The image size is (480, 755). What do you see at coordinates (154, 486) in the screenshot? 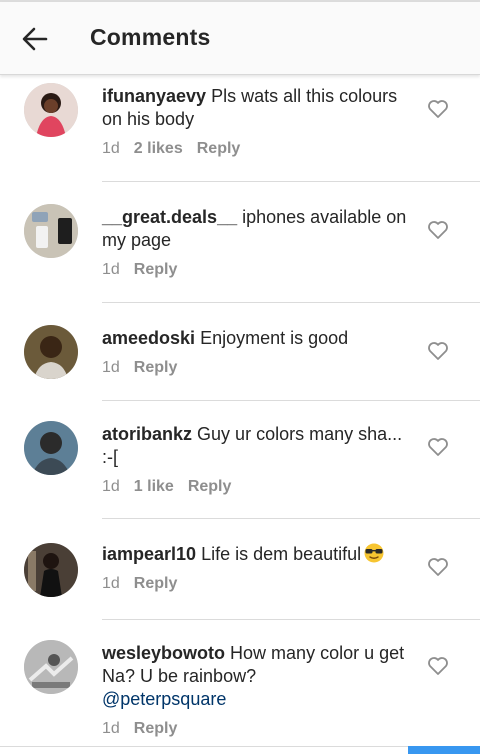
I see `comment-likes: 1 like` at bounding box center [154, 486].